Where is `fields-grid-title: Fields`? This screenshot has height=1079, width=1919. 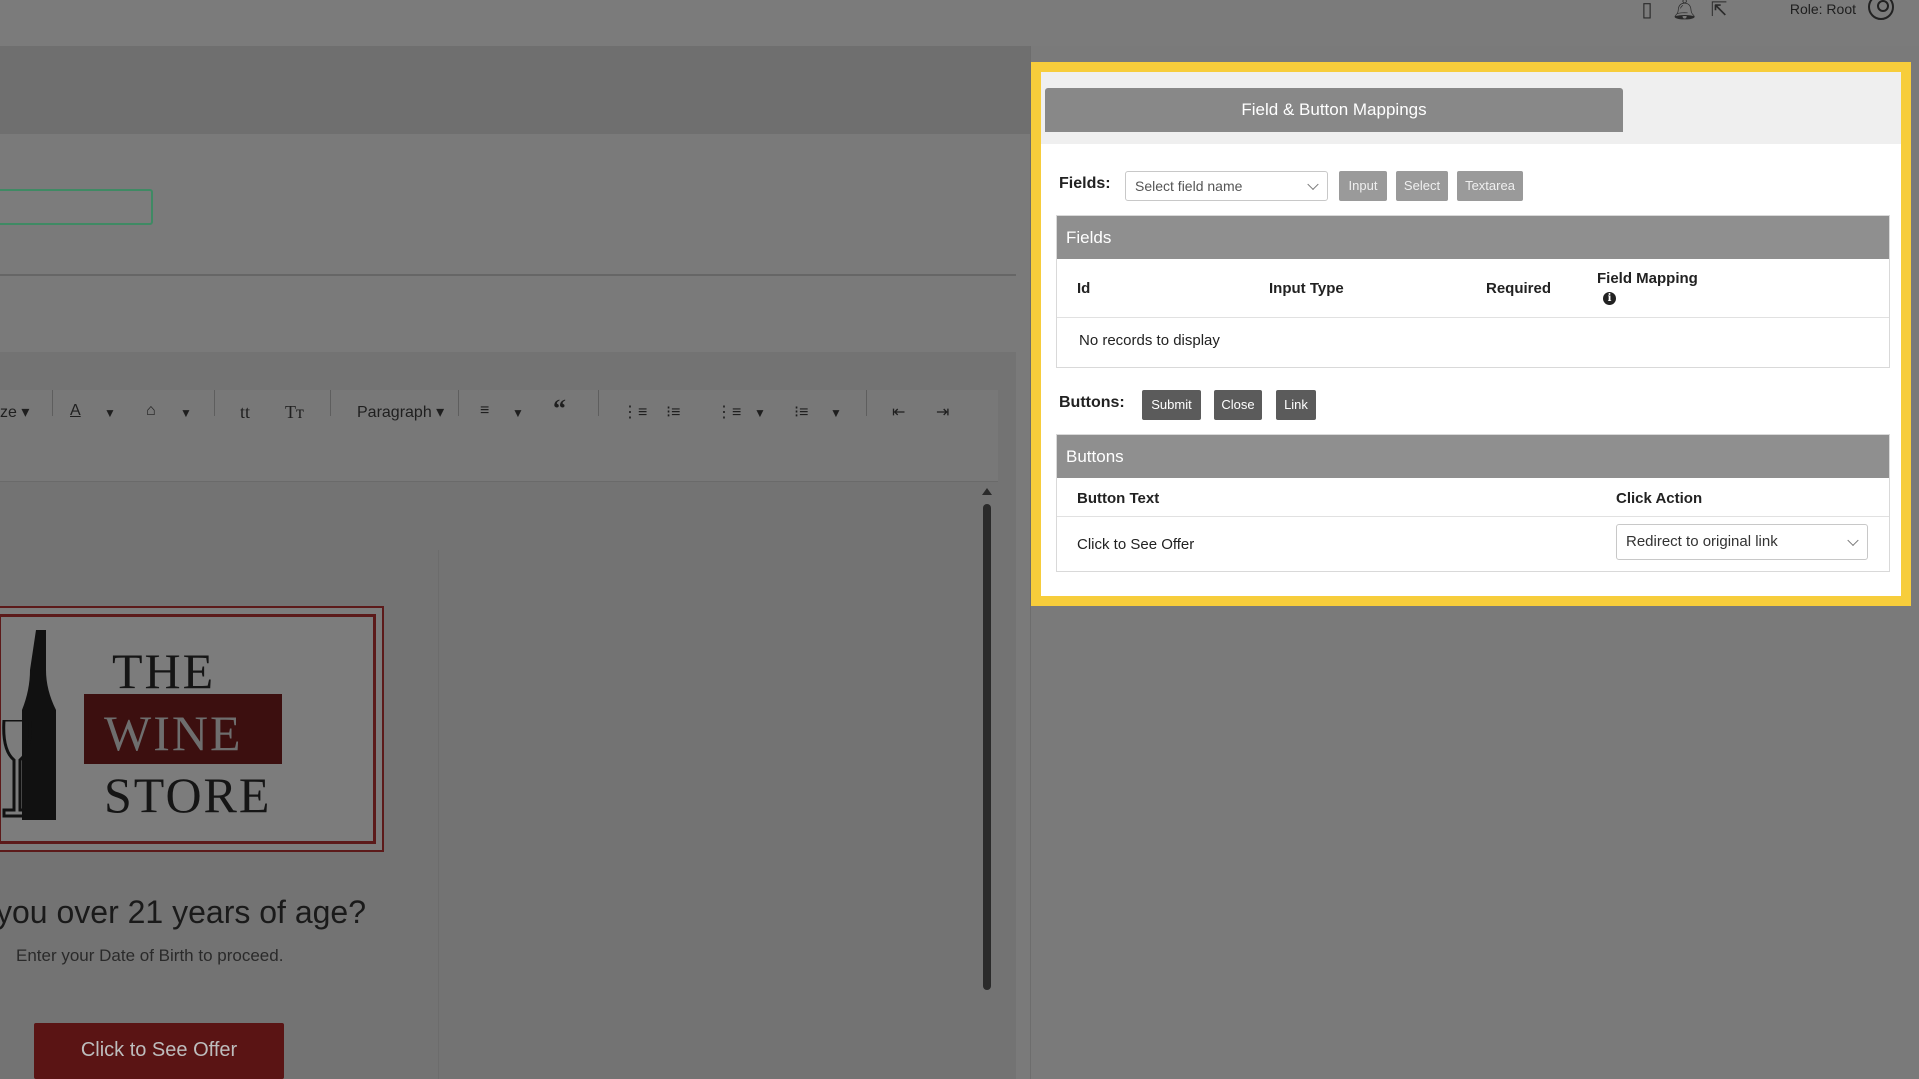 fields-grid-title: Fields is located at coordinates (1473, 237).